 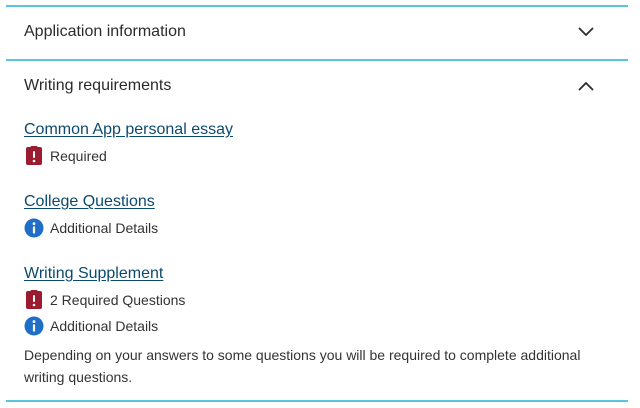 I want to click on divider, so click(x=317, y=401).